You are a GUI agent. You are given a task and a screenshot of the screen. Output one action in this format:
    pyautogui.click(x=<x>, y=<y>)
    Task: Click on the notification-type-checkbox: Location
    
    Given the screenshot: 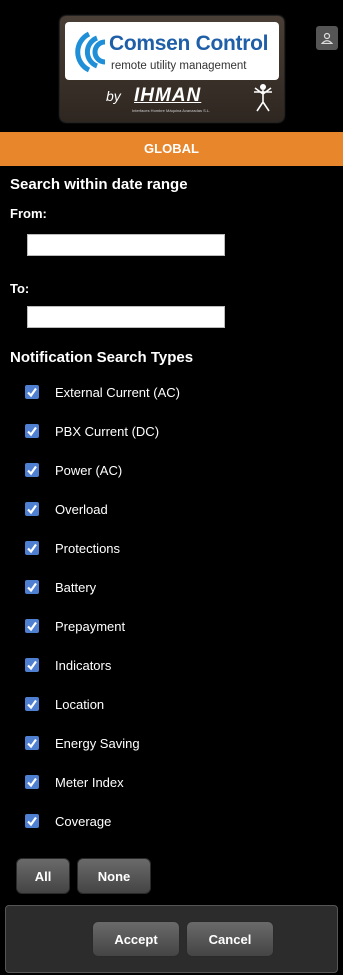 What is the action you would take?
    pyautogui.click(x=64, y=704)
    